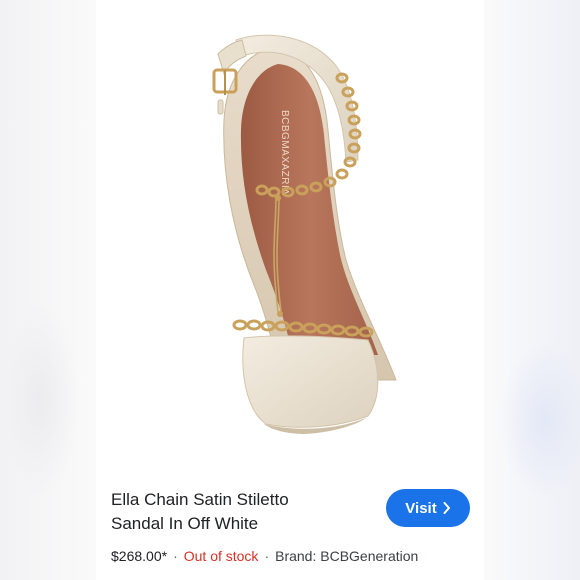 The image size is (580, 580). Describe the element at coordinates (284, 152) in the screenshot. I see `brand-imprint: BCBGMAXAZRIA` at that location.